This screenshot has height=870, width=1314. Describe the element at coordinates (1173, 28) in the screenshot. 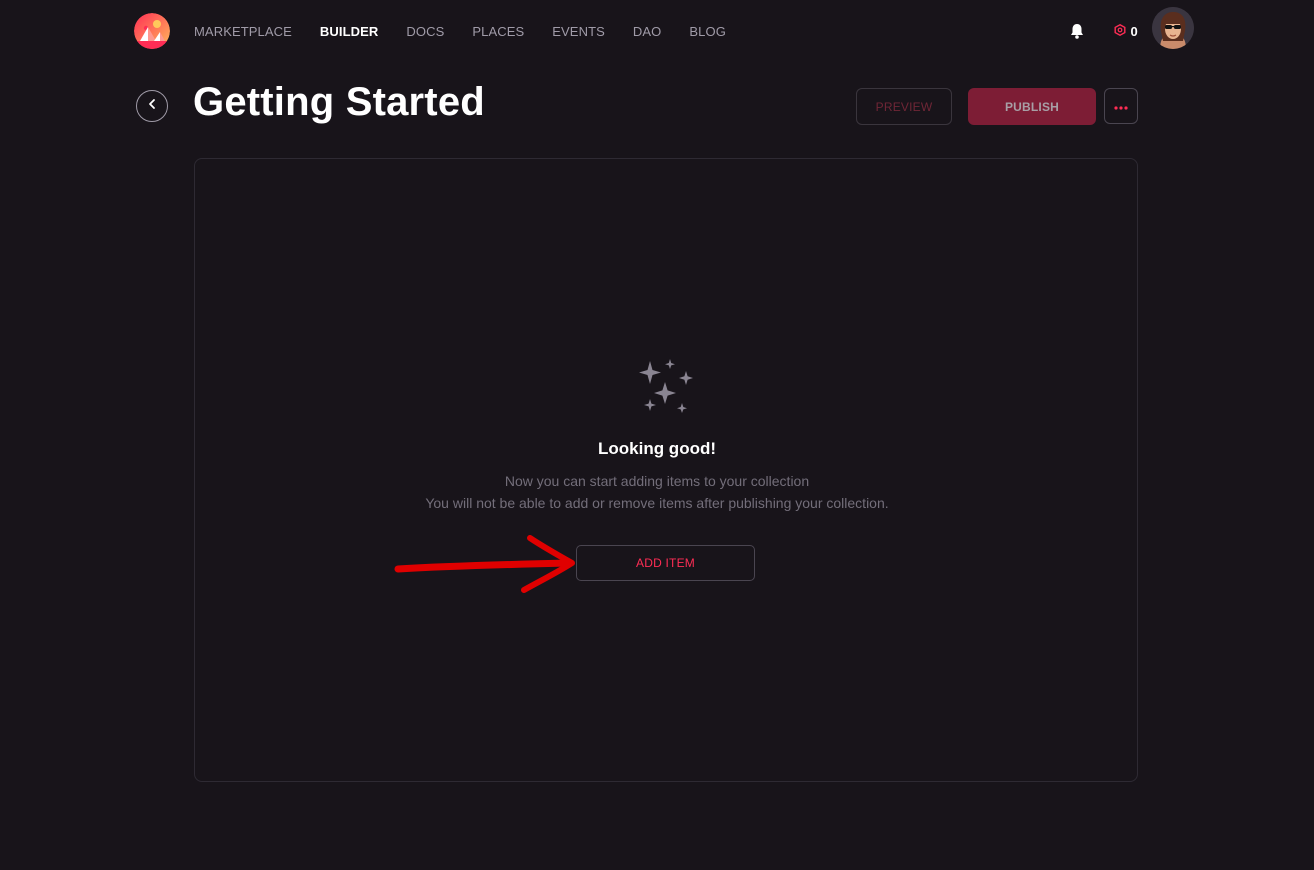

I see `avatar` at that location.